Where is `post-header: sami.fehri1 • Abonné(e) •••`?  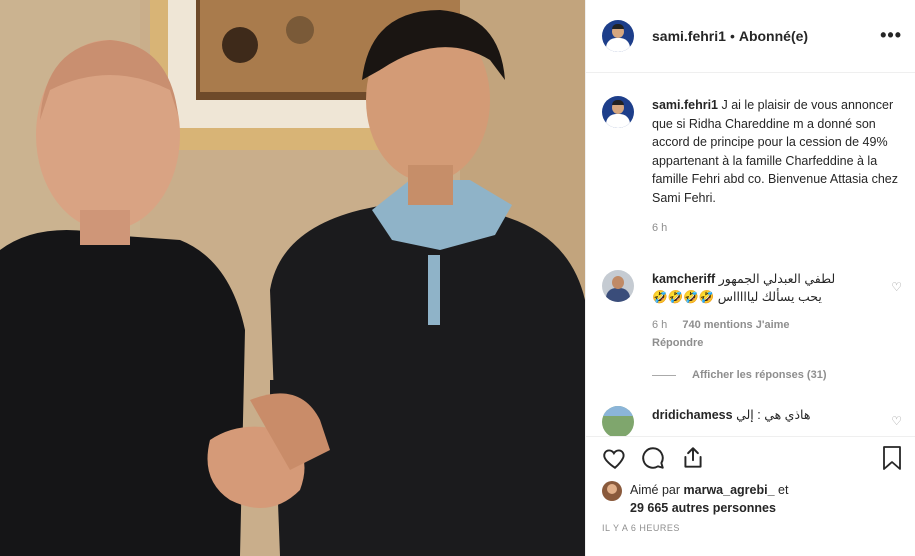
post-header: sami.fehri1 • Abonné(e) ••• is located at coordinates (750, 36).